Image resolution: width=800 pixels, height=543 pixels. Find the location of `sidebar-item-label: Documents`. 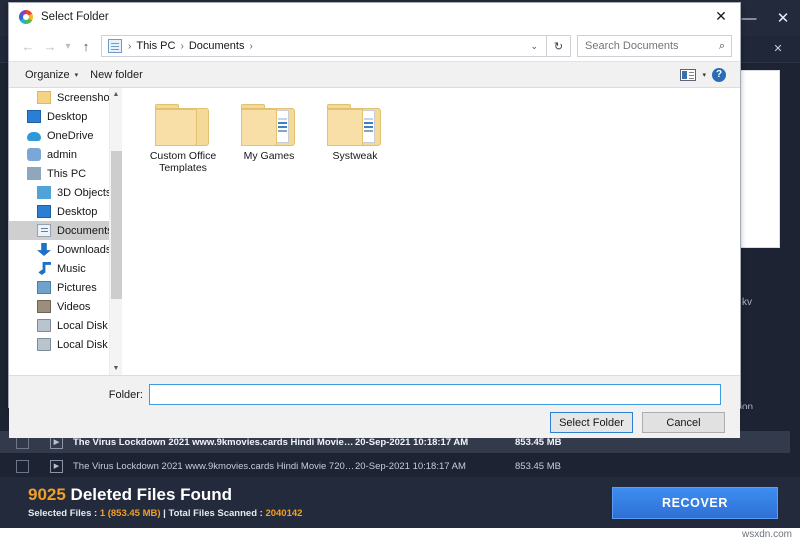

sidebar-item-label: Documents is located at coordinates (85, 230).